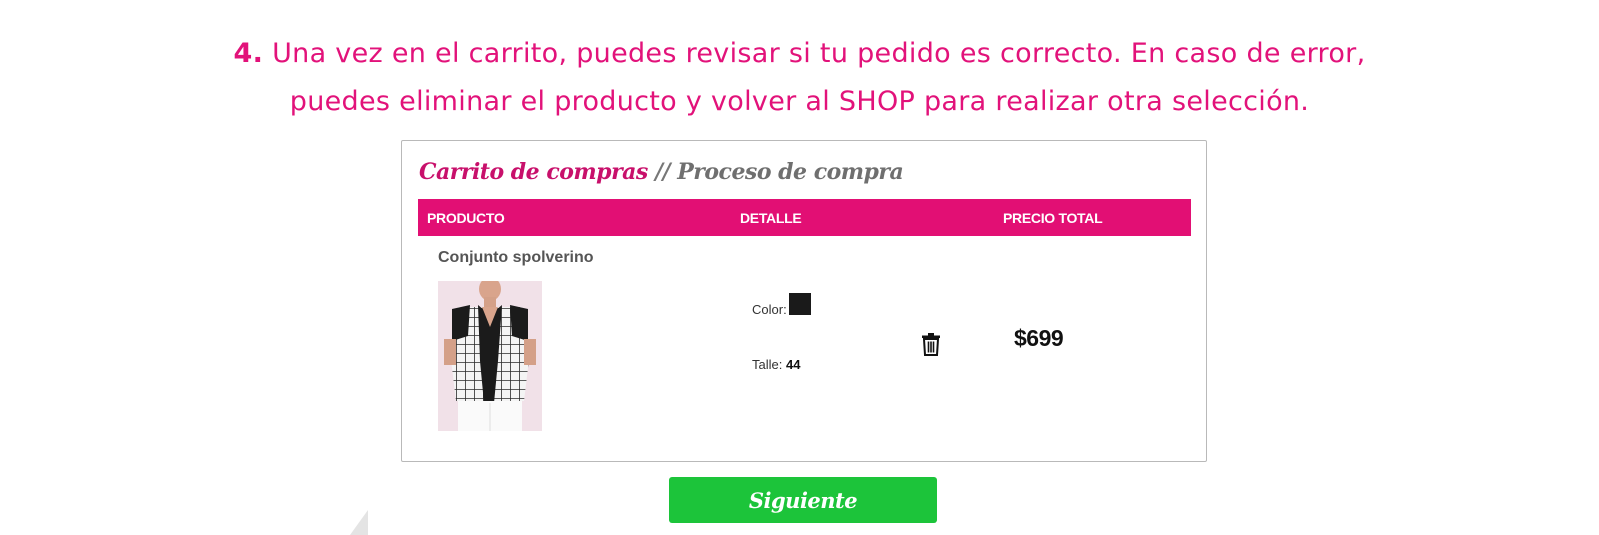 This screenshot has width=1599, height=535. What do you see at coordinates (793, 364) in the screenshot?
I see `size-value: 44` at bounding box center [793, 364].